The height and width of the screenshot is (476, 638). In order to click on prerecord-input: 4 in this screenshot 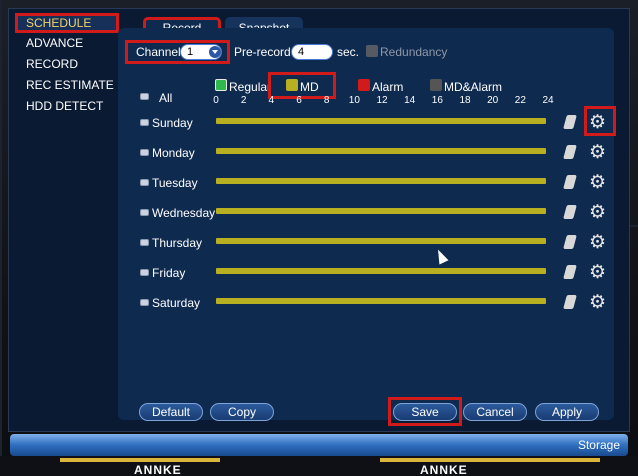, I will do `click(312, 52)`.